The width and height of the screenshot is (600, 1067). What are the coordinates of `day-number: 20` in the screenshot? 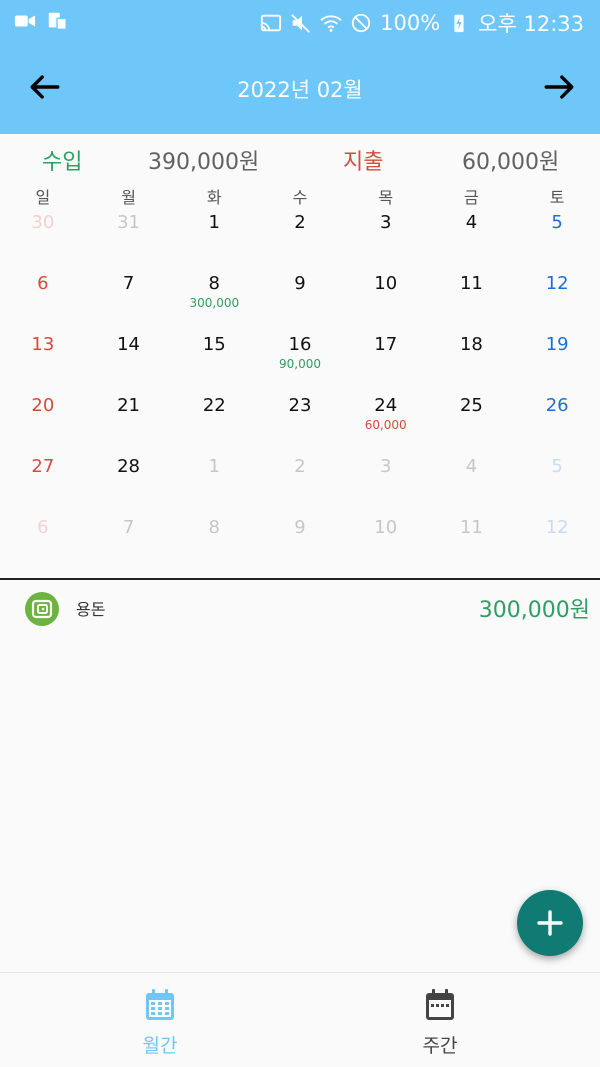 It's located at (43, 405).